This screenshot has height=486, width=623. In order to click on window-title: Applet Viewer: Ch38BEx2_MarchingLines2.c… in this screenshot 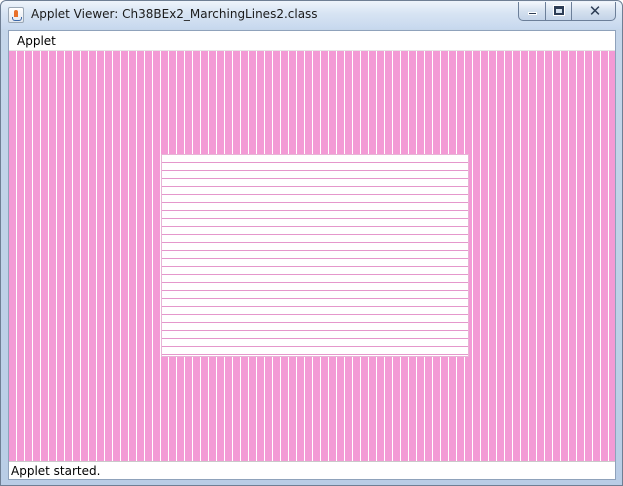, I will do `click(174, 14)`.